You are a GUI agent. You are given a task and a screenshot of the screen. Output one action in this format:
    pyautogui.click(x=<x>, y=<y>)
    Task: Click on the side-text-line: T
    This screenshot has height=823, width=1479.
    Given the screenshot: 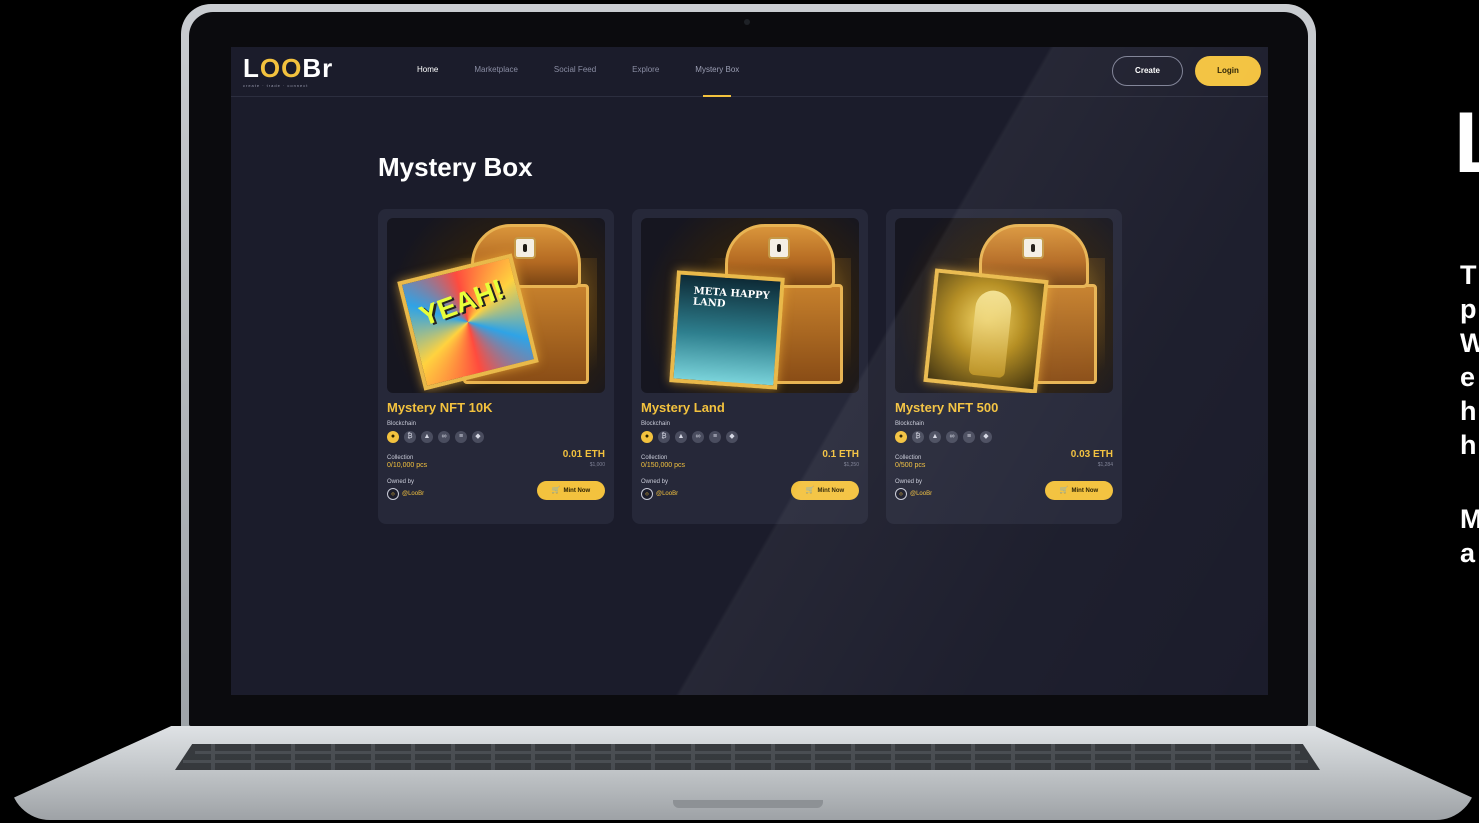 What is the action you would take?
    pyautogui.click(x=1468, y=275)
    